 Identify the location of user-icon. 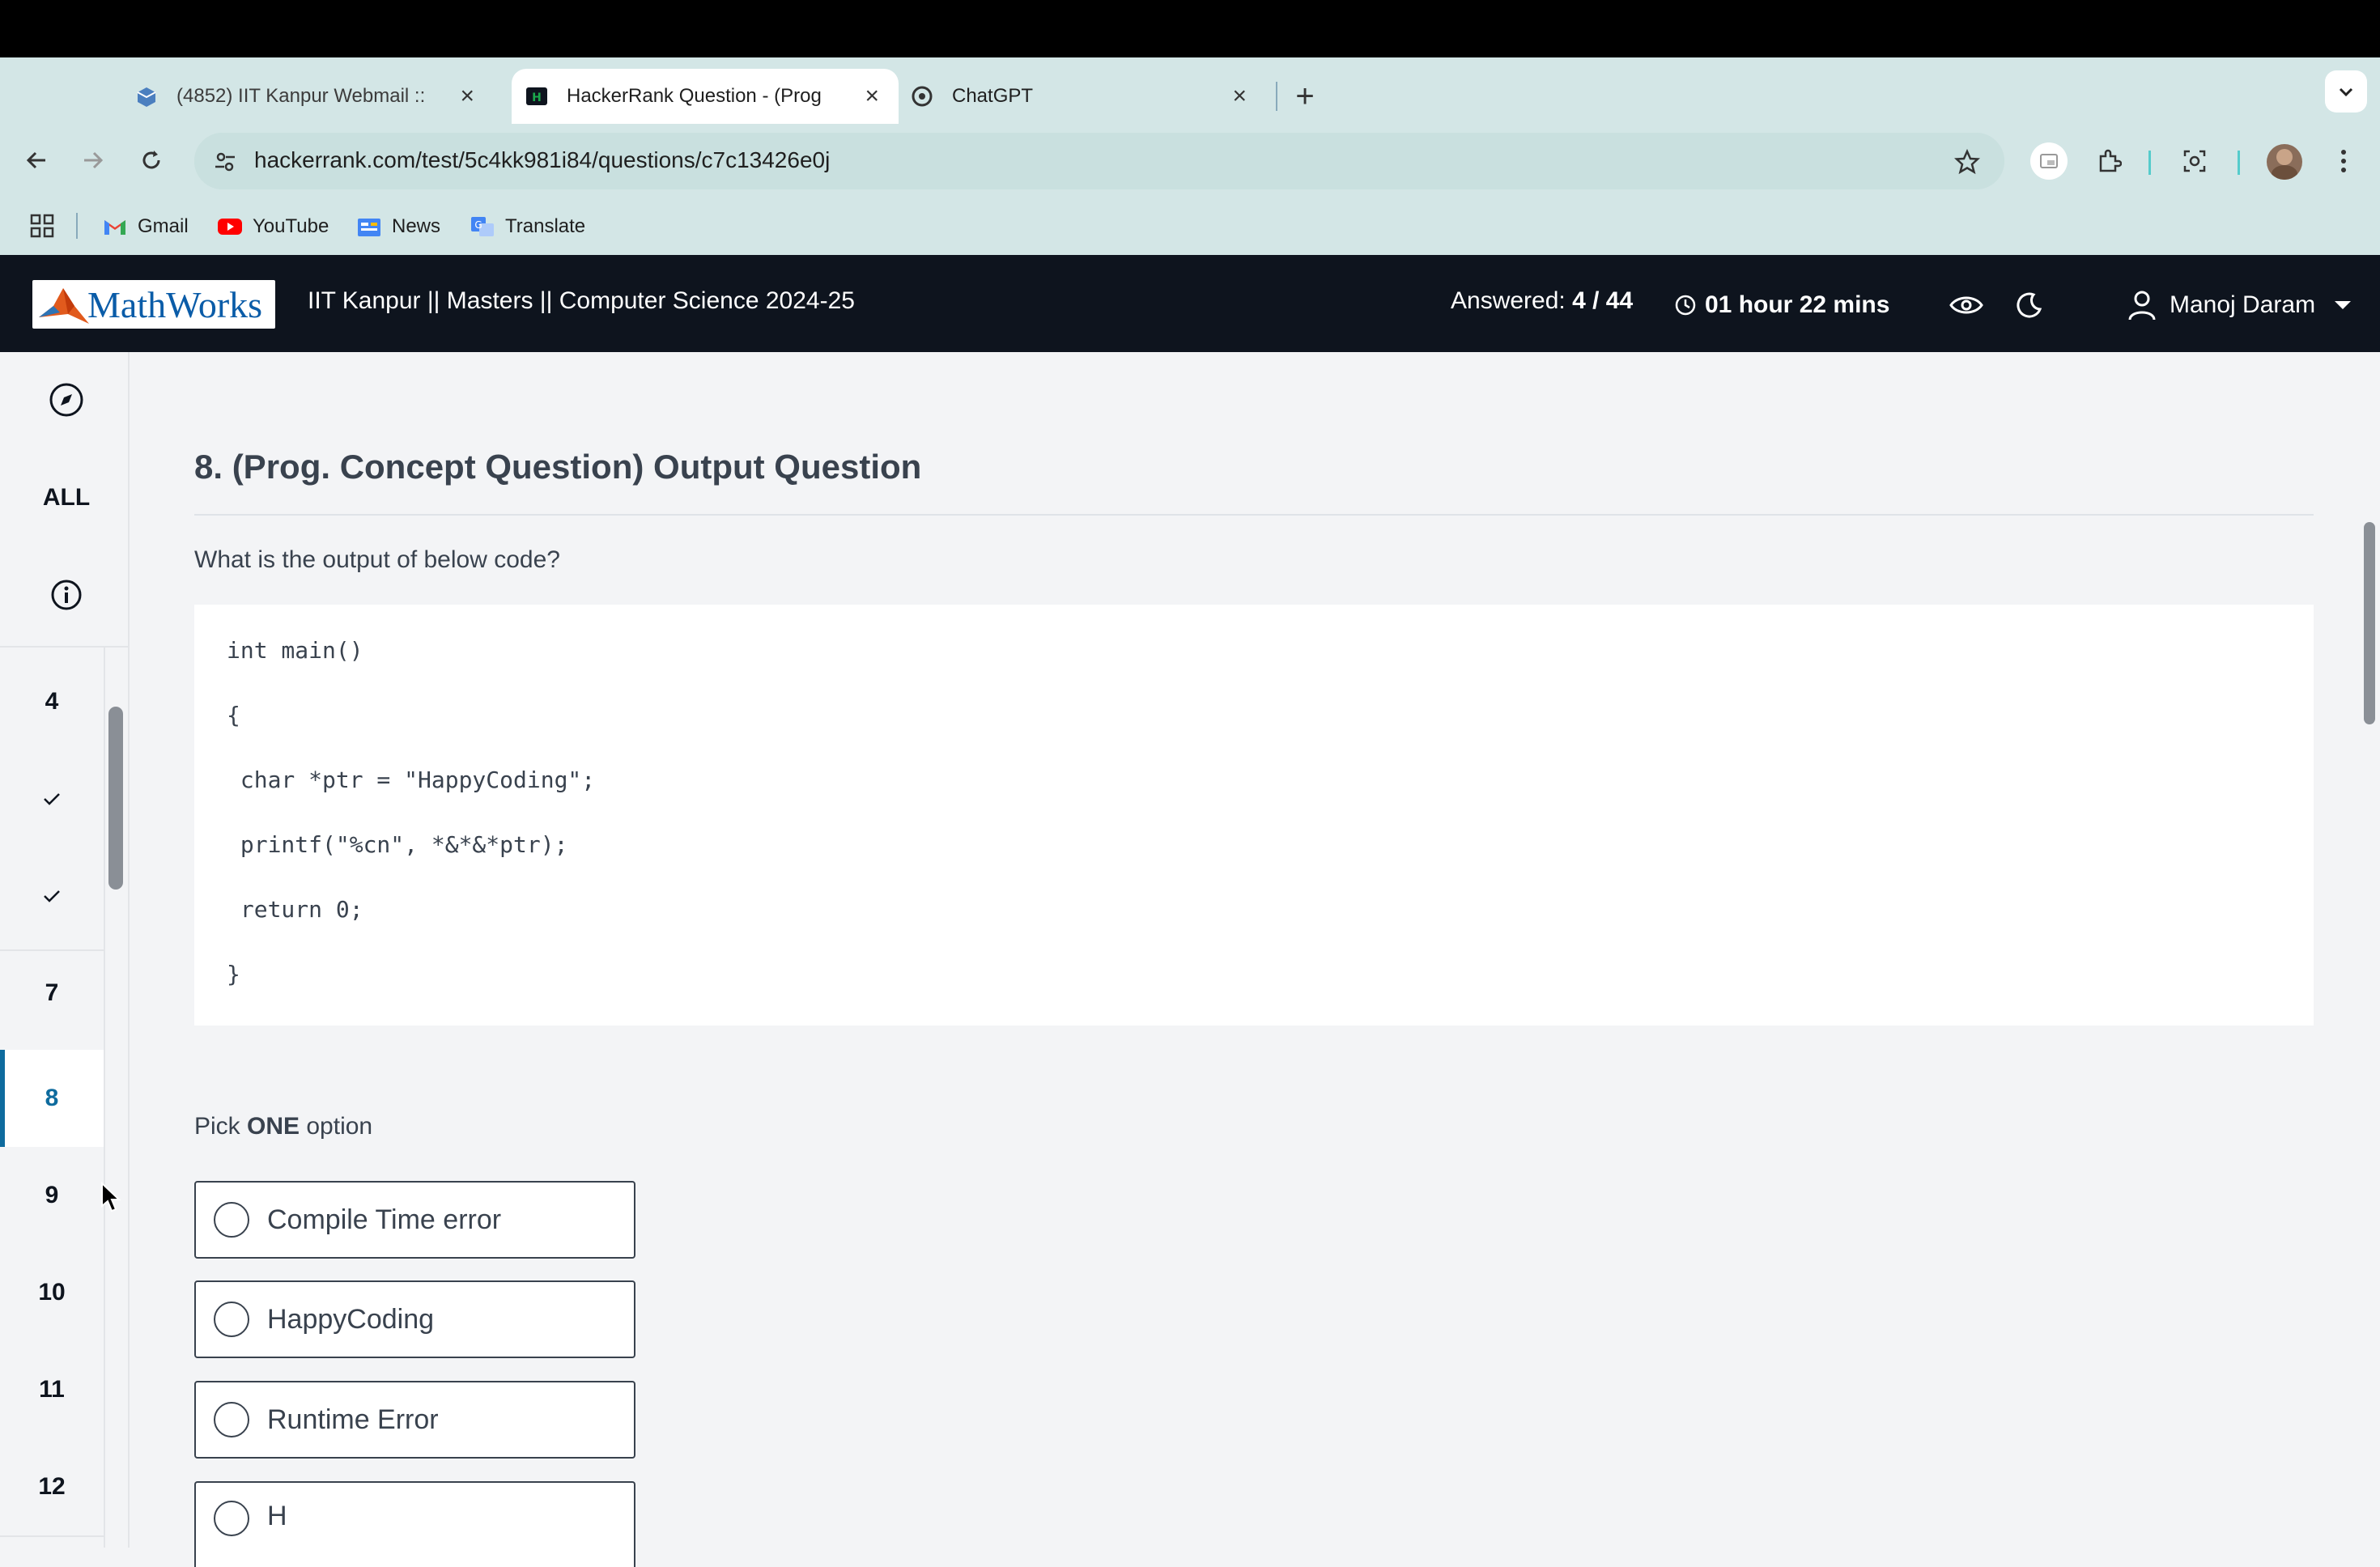
(2142, 306).